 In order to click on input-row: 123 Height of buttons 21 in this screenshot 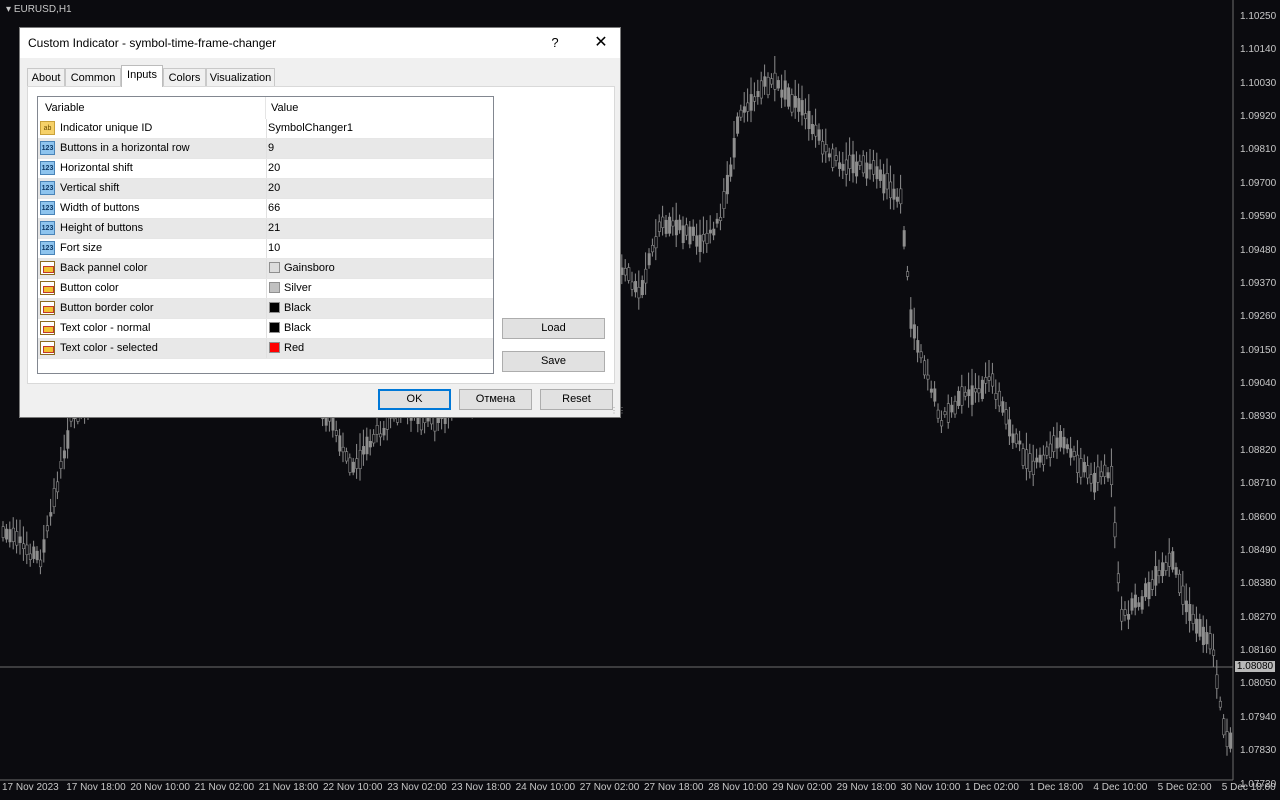, I will do `click(265, 229)`.